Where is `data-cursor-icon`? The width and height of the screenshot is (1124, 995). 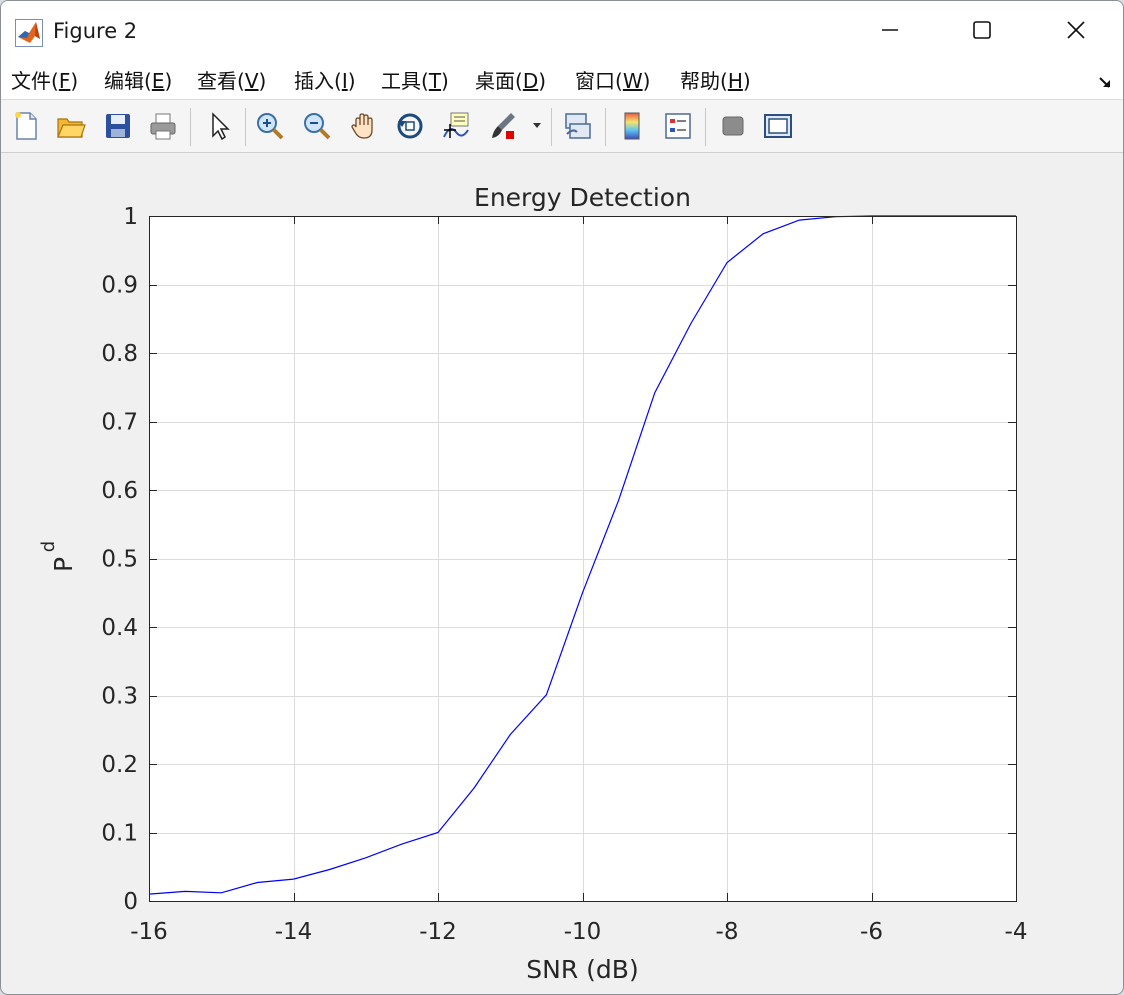 data-cursor-icon is located at coordinates (456, 125).